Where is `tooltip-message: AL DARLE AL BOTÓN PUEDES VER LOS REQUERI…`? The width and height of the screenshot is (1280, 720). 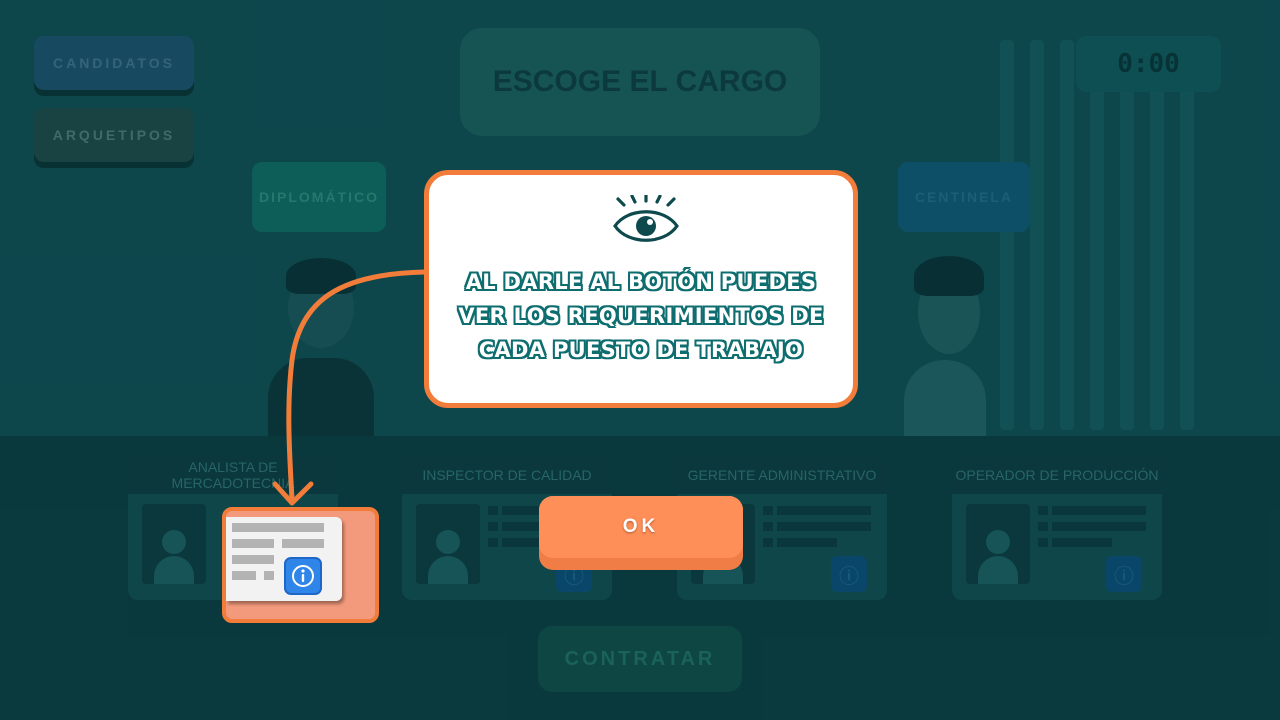 tooltip-message: AL DARLE AL BOTÓN PUEDES VER LOS REQUERI… is located at coordinates (641, 316).